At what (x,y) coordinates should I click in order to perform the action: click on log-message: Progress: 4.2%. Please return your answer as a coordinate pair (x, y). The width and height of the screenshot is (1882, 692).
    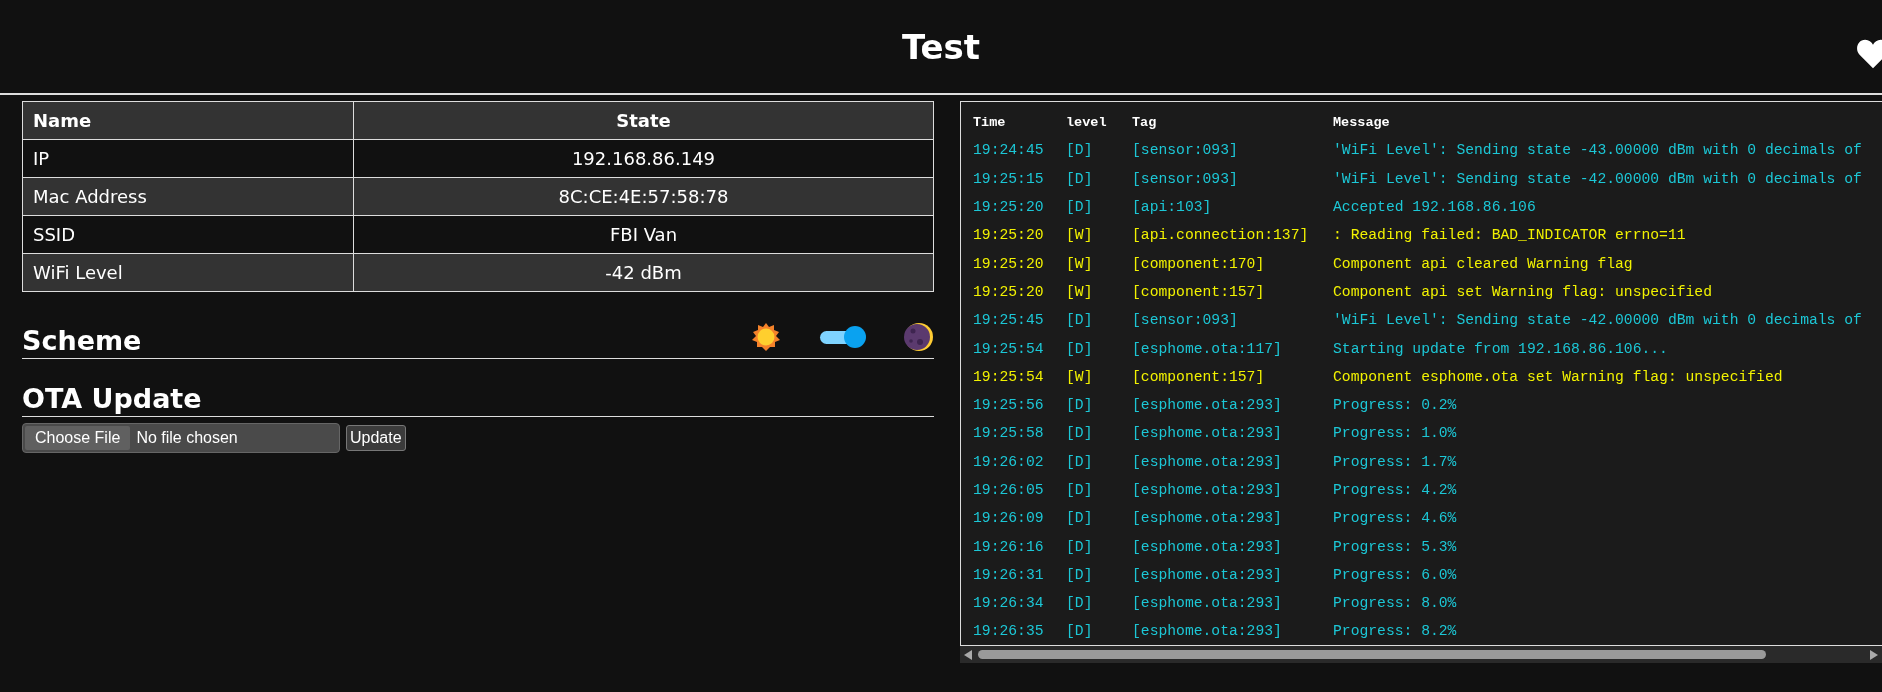
    Looking at the image, I should click on (1395, 490).